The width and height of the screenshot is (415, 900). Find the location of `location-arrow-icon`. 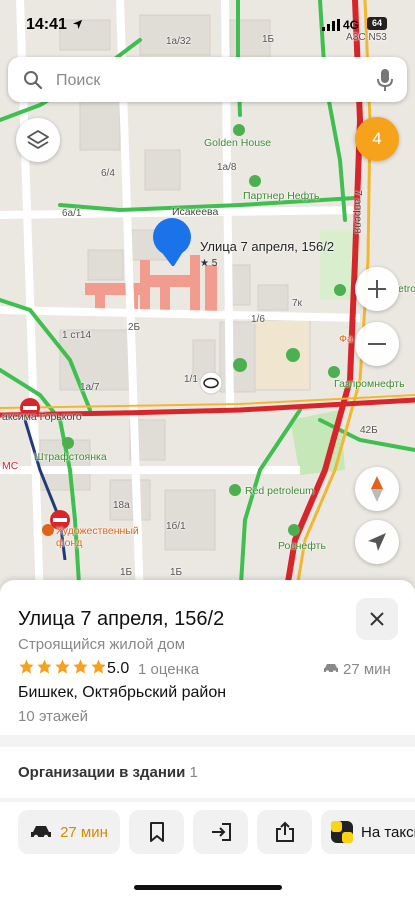

location-arrow-icon is located at coordinates (77, 24).